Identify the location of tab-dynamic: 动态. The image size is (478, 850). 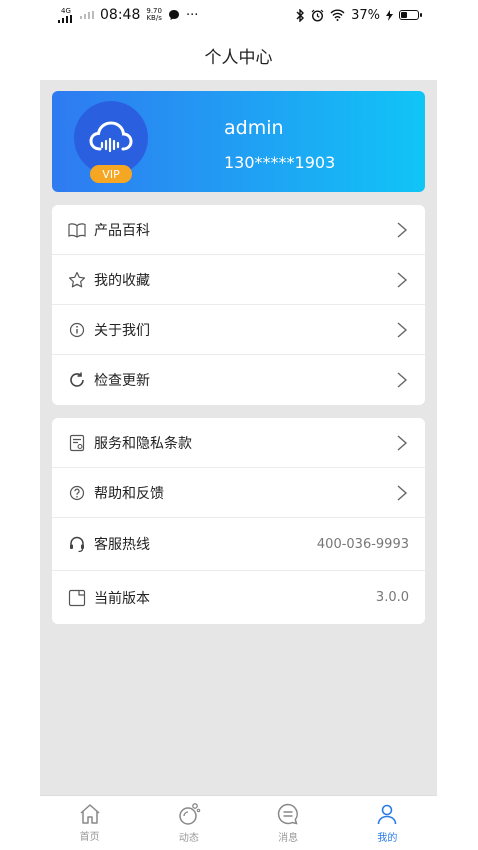
(188, 823).